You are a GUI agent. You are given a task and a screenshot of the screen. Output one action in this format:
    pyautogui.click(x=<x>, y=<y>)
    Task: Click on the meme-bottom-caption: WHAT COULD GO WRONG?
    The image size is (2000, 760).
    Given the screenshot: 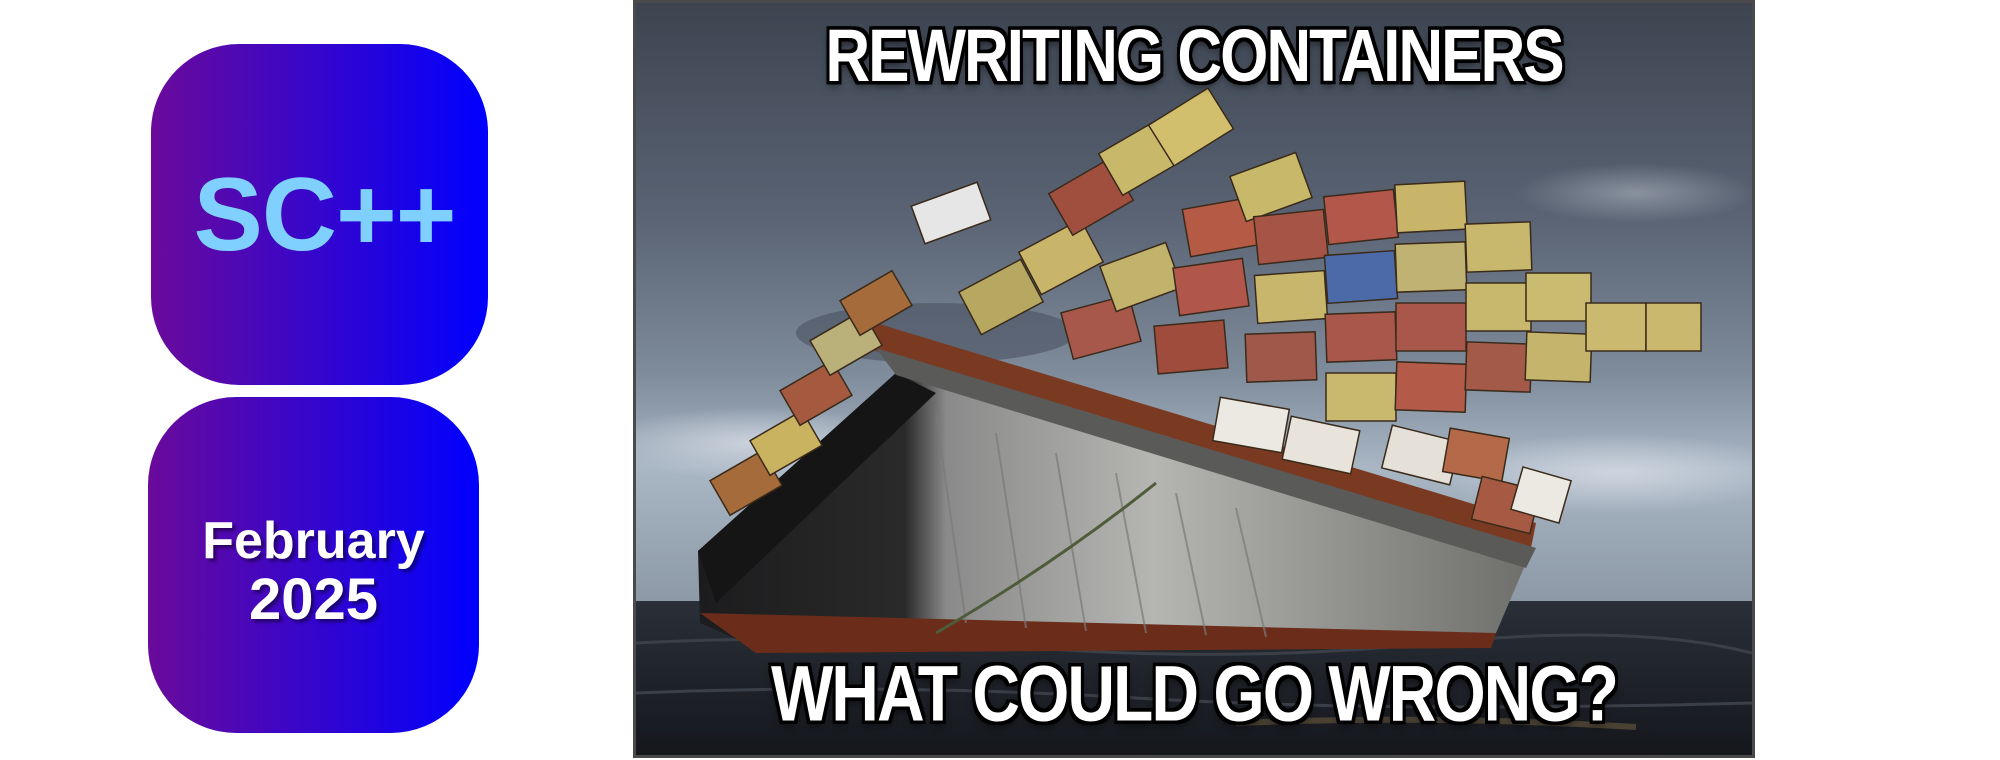 What is the action you would take?
    pyautogui.click(x=1195, y=693)
    